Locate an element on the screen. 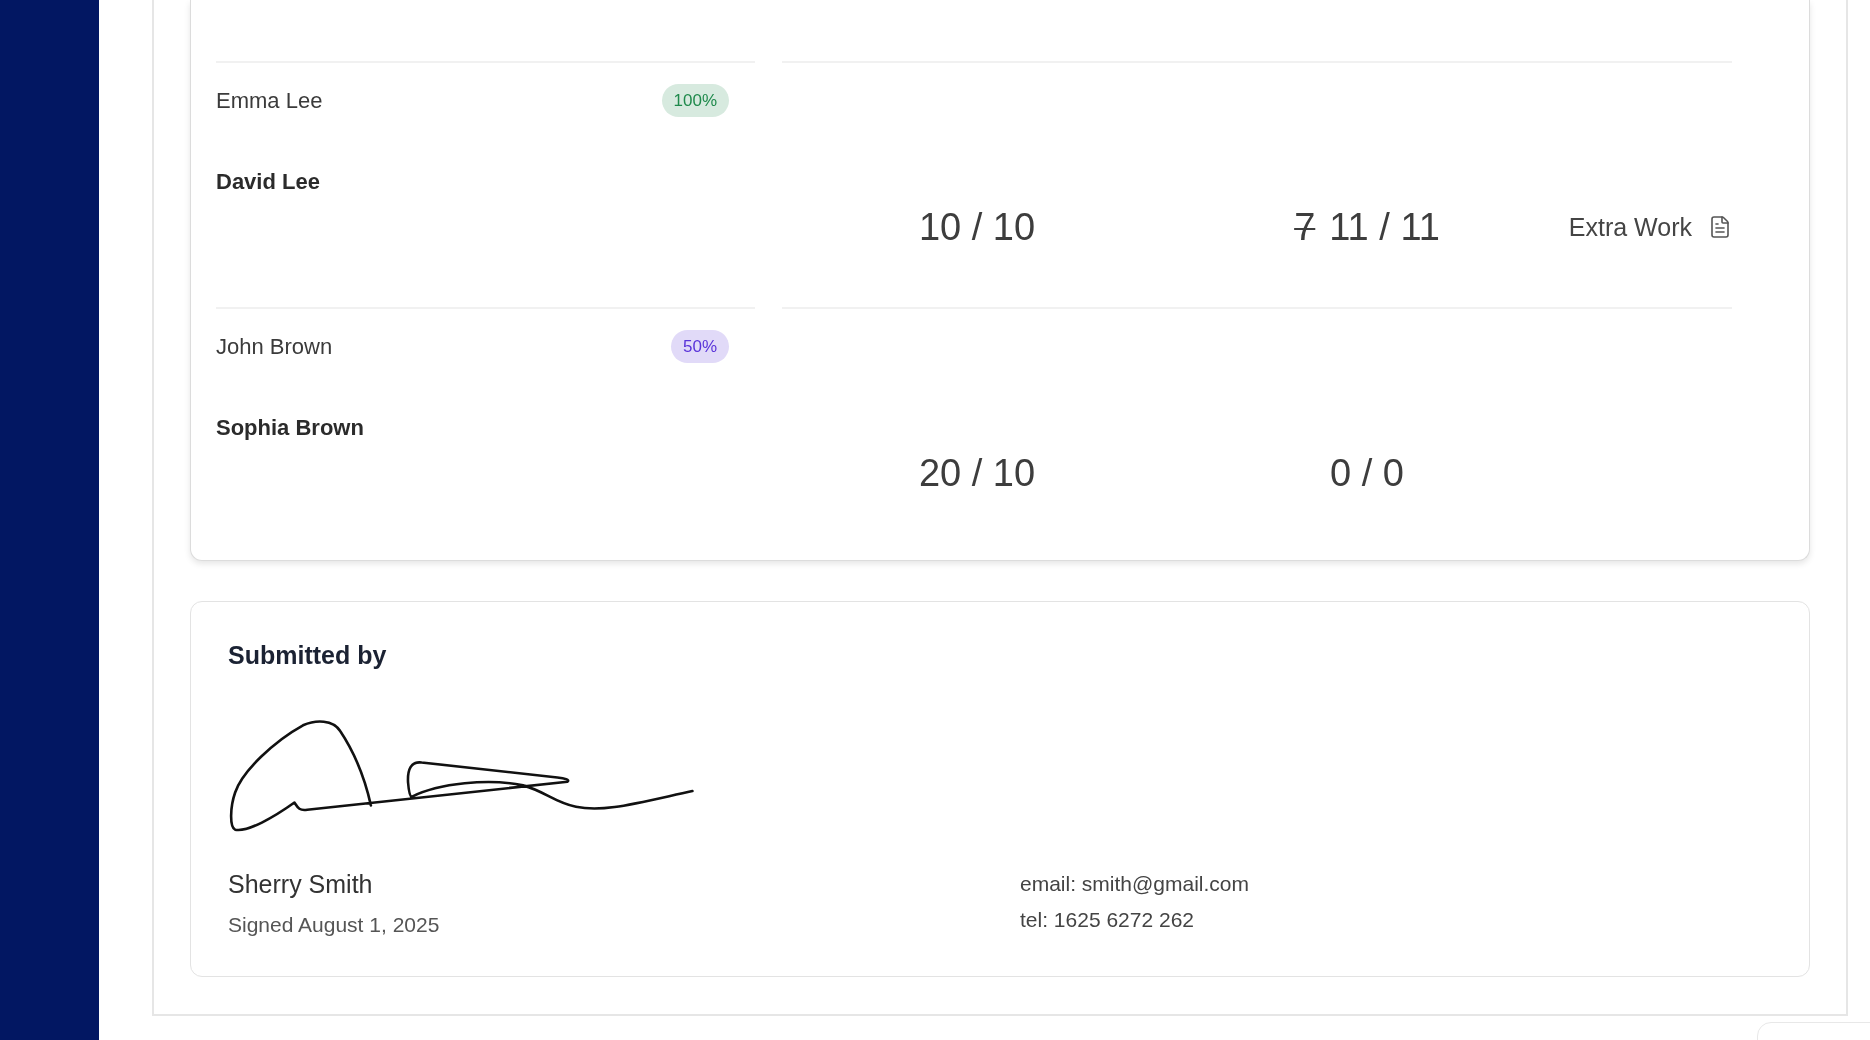 The image size is (1870, 1040). score-value: 11 / 11 is located at coordinates (1384, 227).